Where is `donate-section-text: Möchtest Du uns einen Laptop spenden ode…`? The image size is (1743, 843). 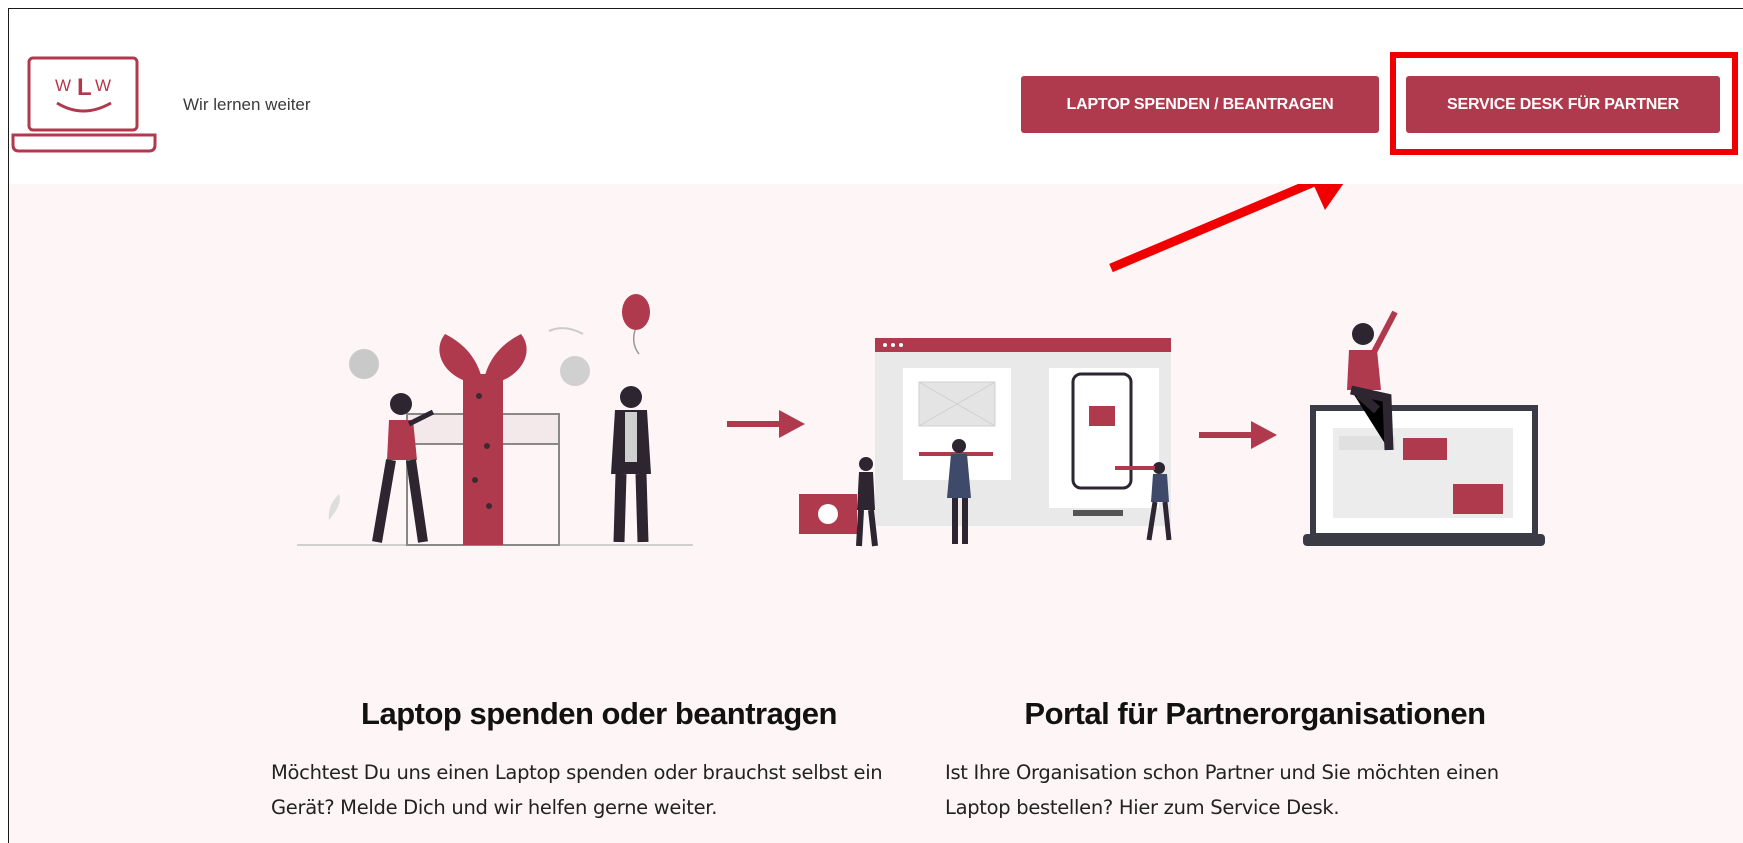
donate-section-text: Möchtest Du uns einen Laptop spenden ode… is located at coordinates (577, 790).